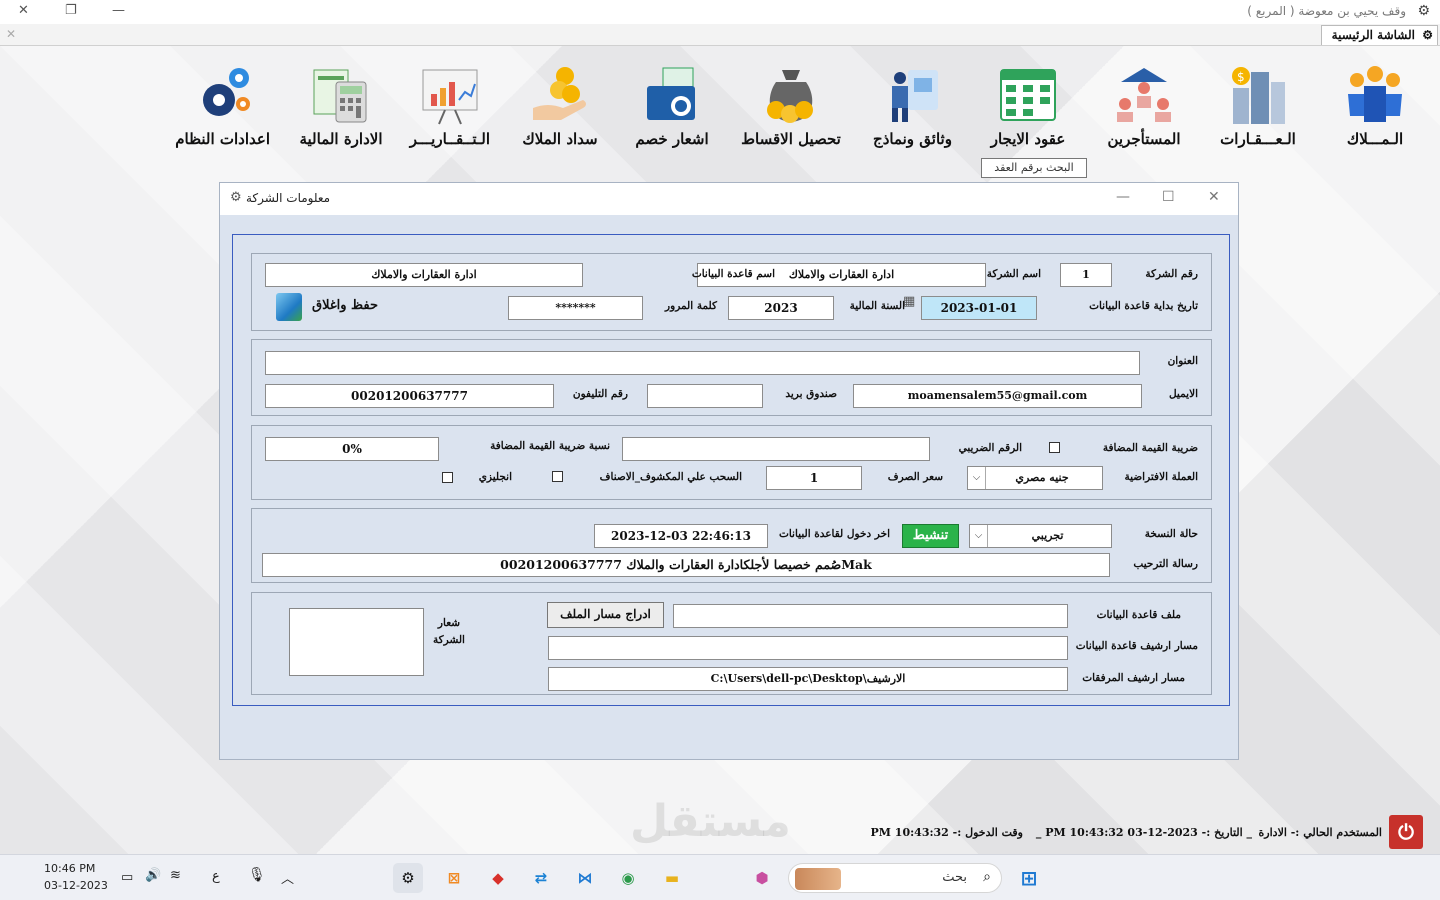 The height and width of the screenshot is (900, 1440). Describe the element at coordinates (997, 396) in the screenshot. I see `email-field: moamensalem55@gmail.com` at that location.